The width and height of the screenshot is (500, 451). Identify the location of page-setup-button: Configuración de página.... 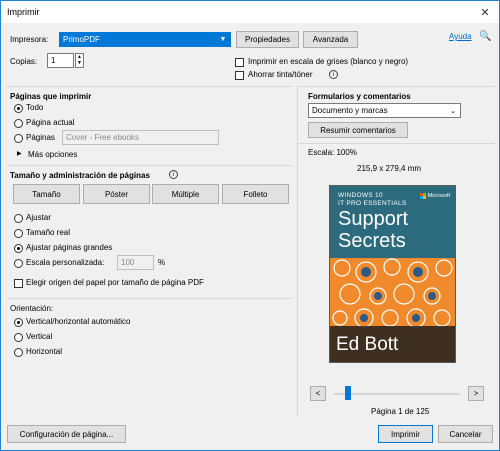
(66, 434).